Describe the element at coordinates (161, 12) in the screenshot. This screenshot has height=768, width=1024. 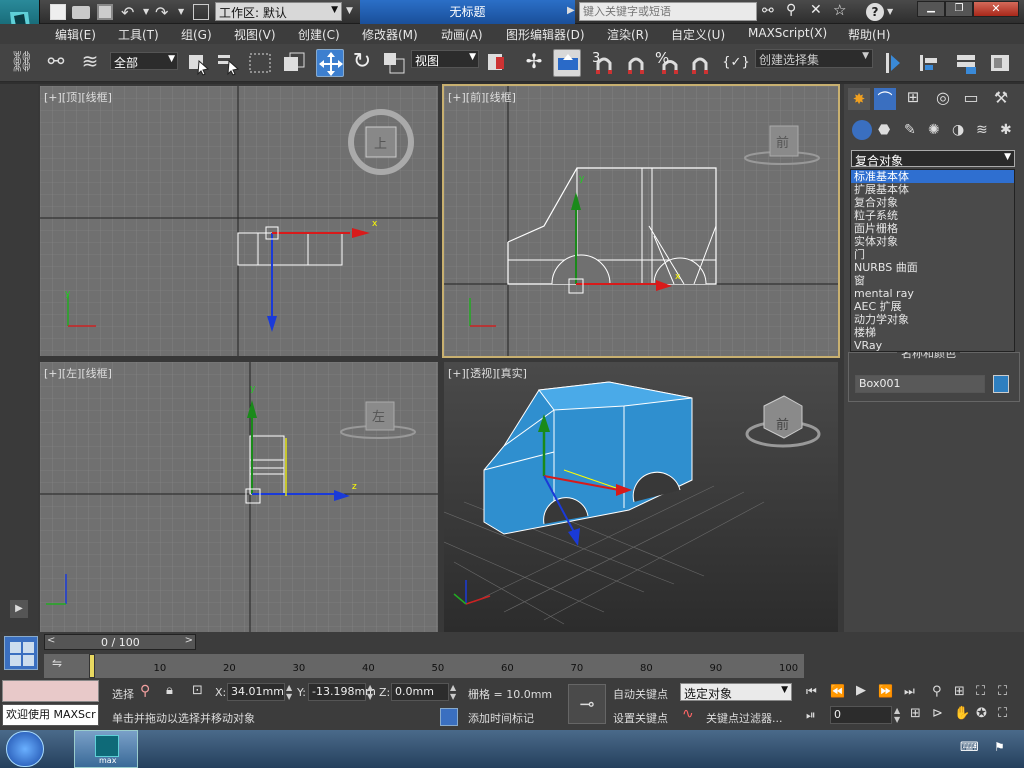
I see `redo-icon: ↷` at that location.